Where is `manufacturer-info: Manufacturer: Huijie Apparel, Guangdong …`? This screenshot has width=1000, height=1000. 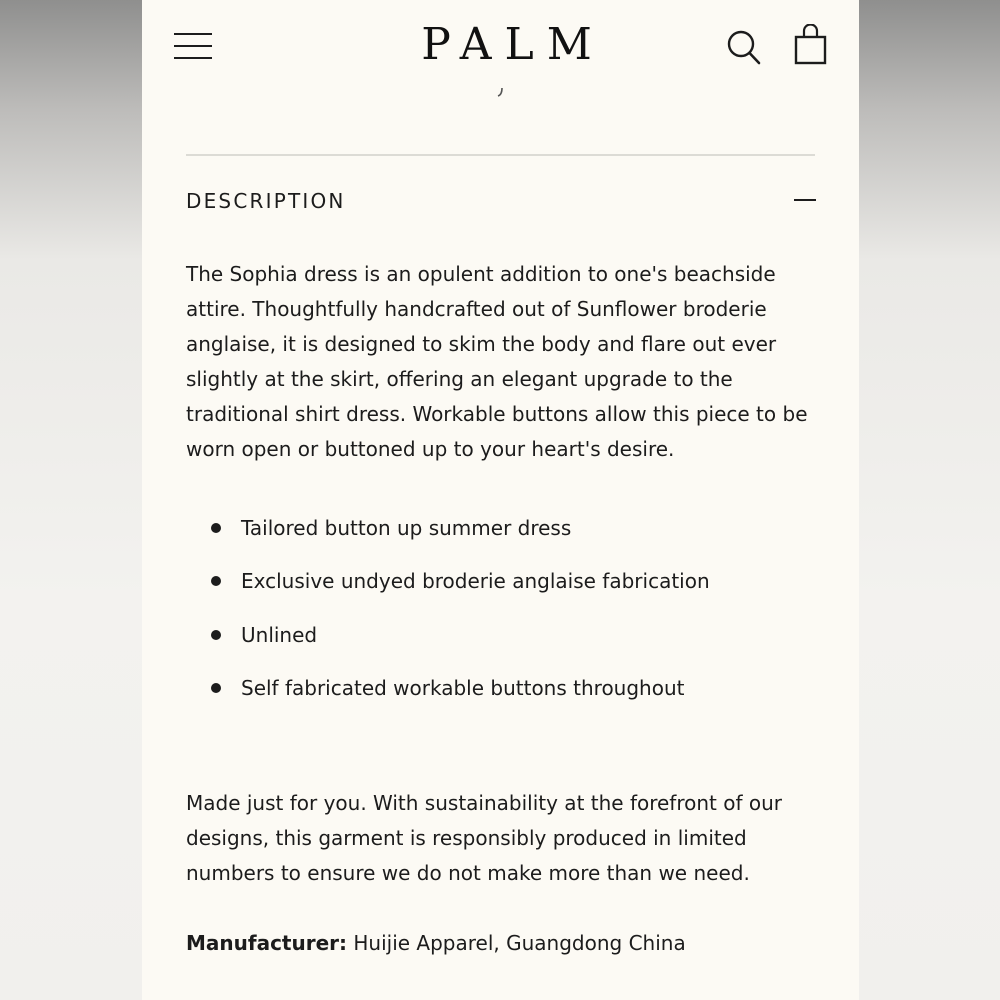
manufacturer-info: Manufacturer: Huijie Apparel, Guangdong … is located at coordinates (506, 943).